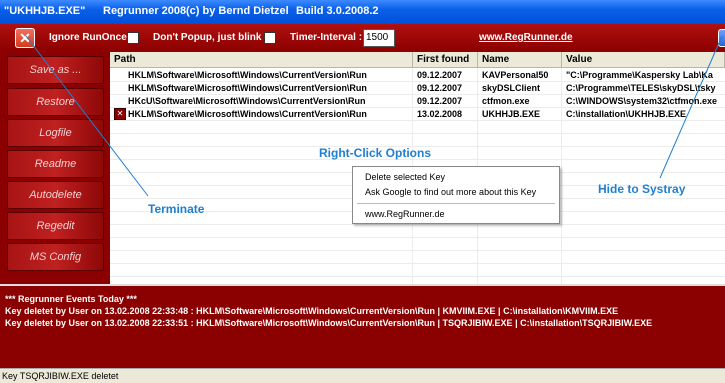 The height and width of the screenshot is (383, 725). I want to click on column-header-name: Name, so click(520, 60).